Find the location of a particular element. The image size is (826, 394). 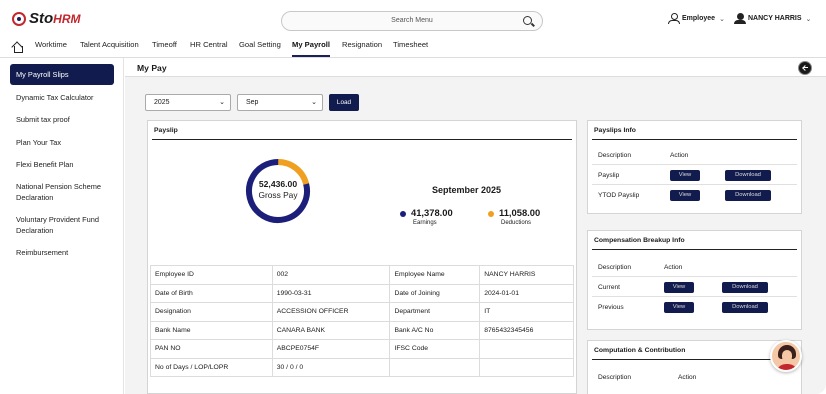

month-select: Sep ⌄ is located at coordinates (280, 102).